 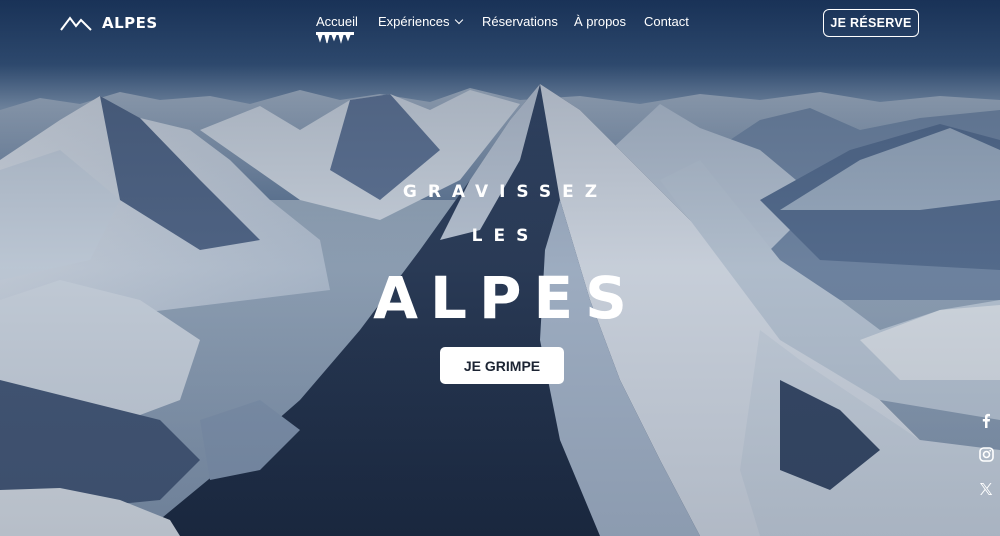 I want to click on nav-item-contact: Contact, so click(x=666, y=21).